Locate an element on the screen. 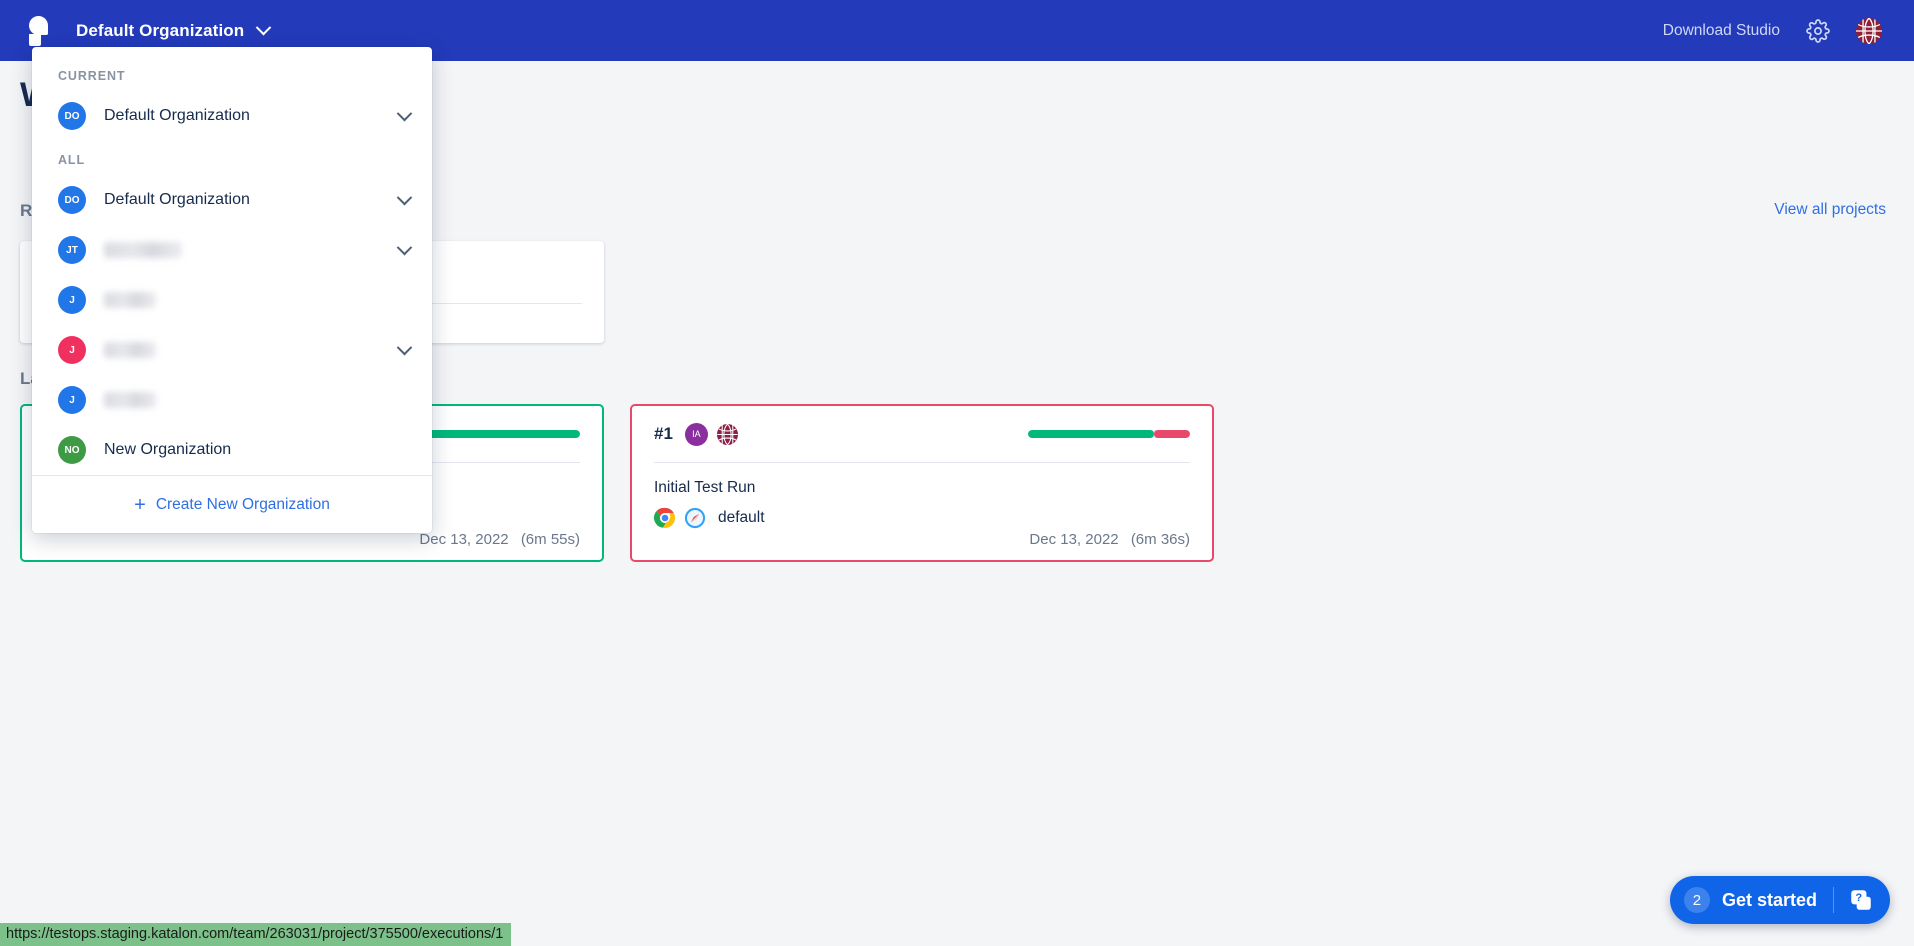 The height and width of the screenshot is (946, 1914). plus-icon: + is located at coordinates (140, 504).